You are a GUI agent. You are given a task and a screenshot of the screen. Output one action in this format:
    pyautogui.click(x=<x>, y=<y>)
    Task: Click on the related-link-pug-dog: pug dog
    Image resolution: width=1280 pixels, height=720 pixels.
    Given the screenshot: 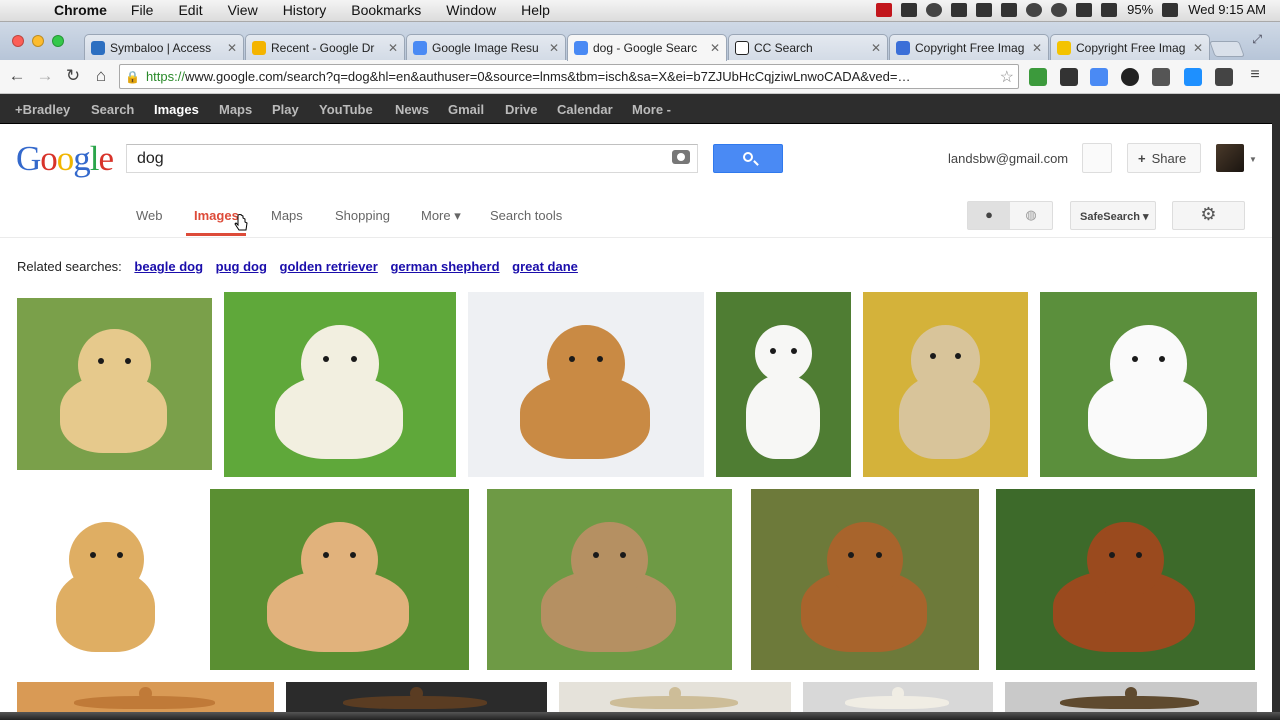 What is the action you would take?
    pyautogui.click(x=241, y=266)
    